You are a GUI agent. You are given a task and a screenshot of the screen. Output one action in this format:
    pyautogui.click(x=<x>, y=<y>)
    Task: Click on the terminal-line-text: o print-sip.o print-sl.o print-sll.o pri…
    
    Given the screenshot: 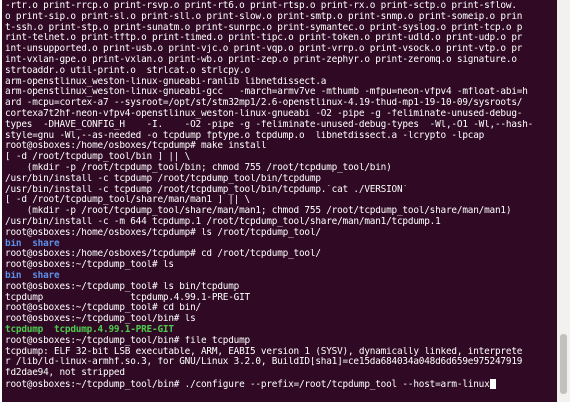 What is the action you would take?
    pyautogui.click(x=264, y=16)
    